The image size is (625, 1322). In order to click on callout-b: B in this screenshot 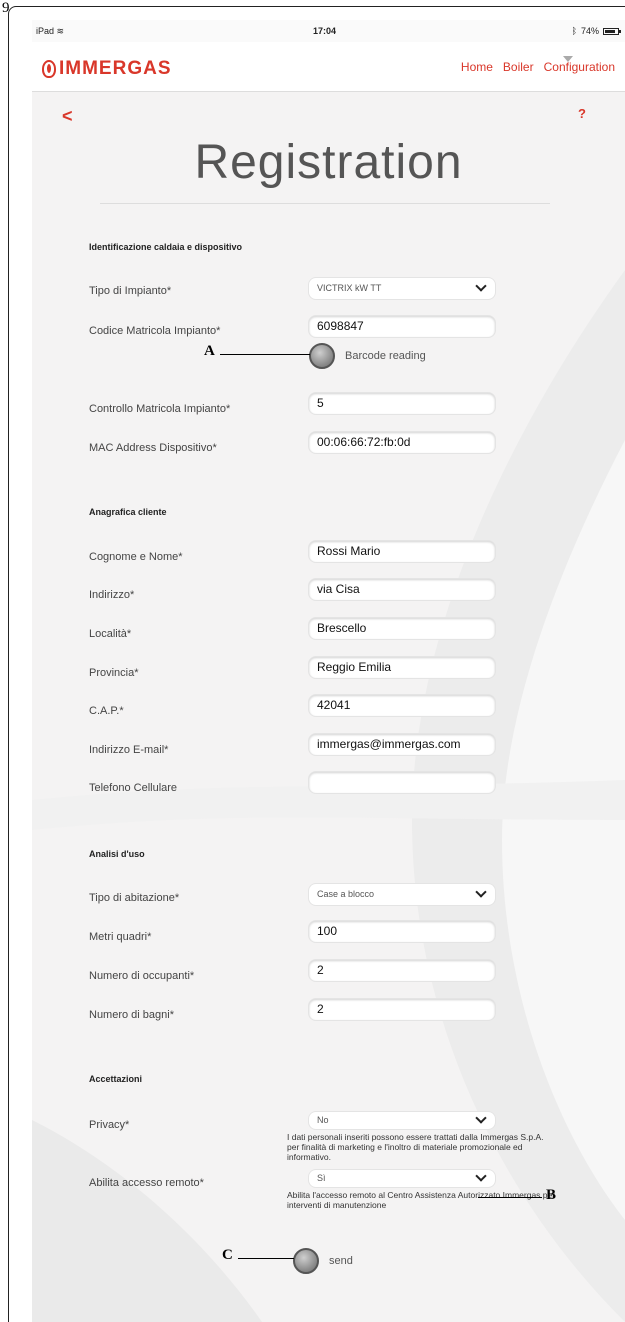, I will do `click(551, 1195)`.